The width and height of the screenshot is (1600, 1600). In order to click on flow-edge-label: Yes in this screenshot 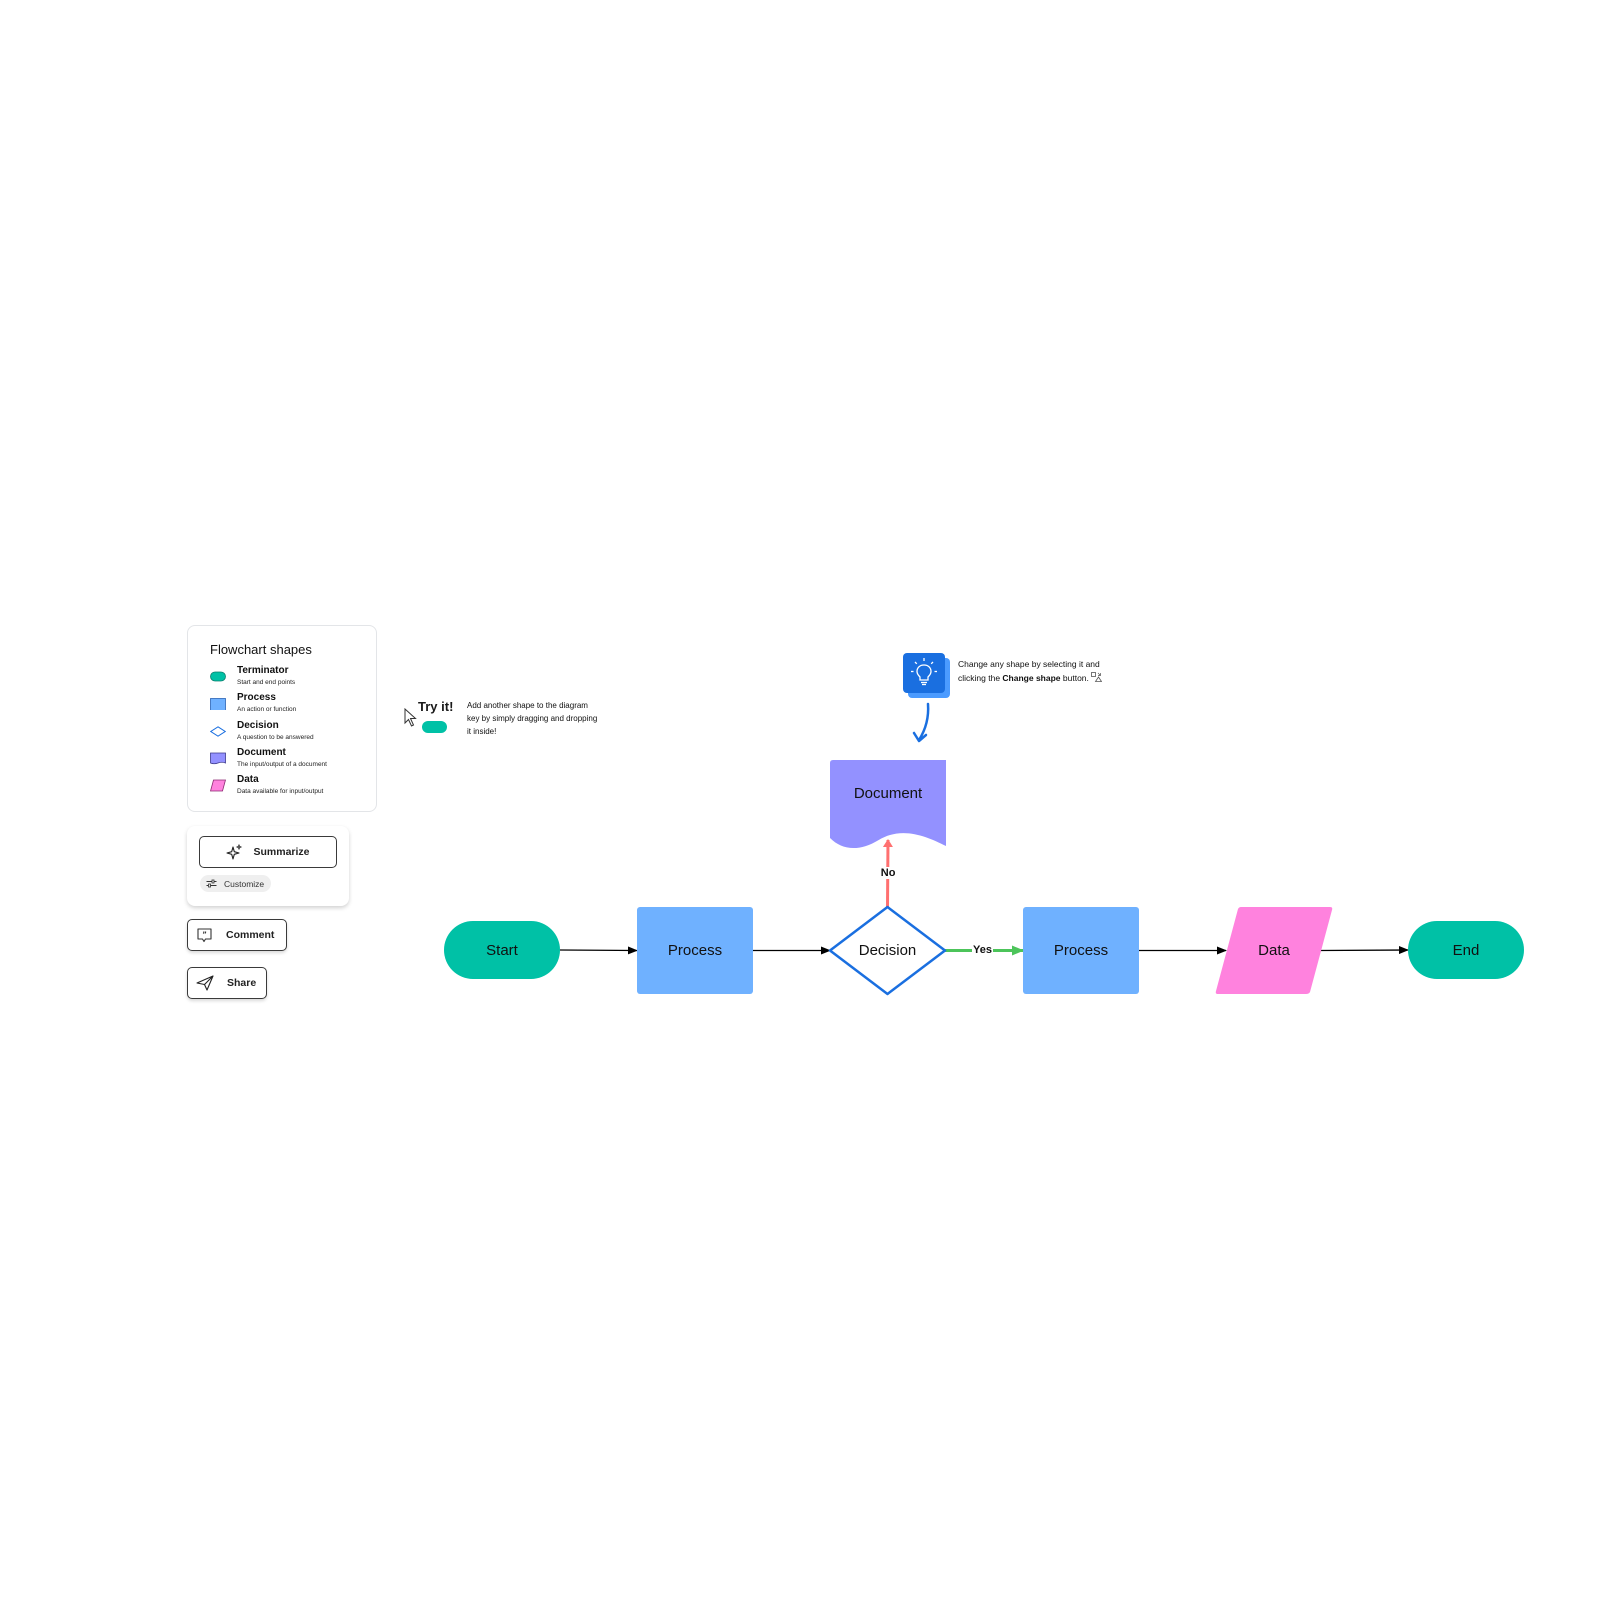, I will do `click(982, 949)`.